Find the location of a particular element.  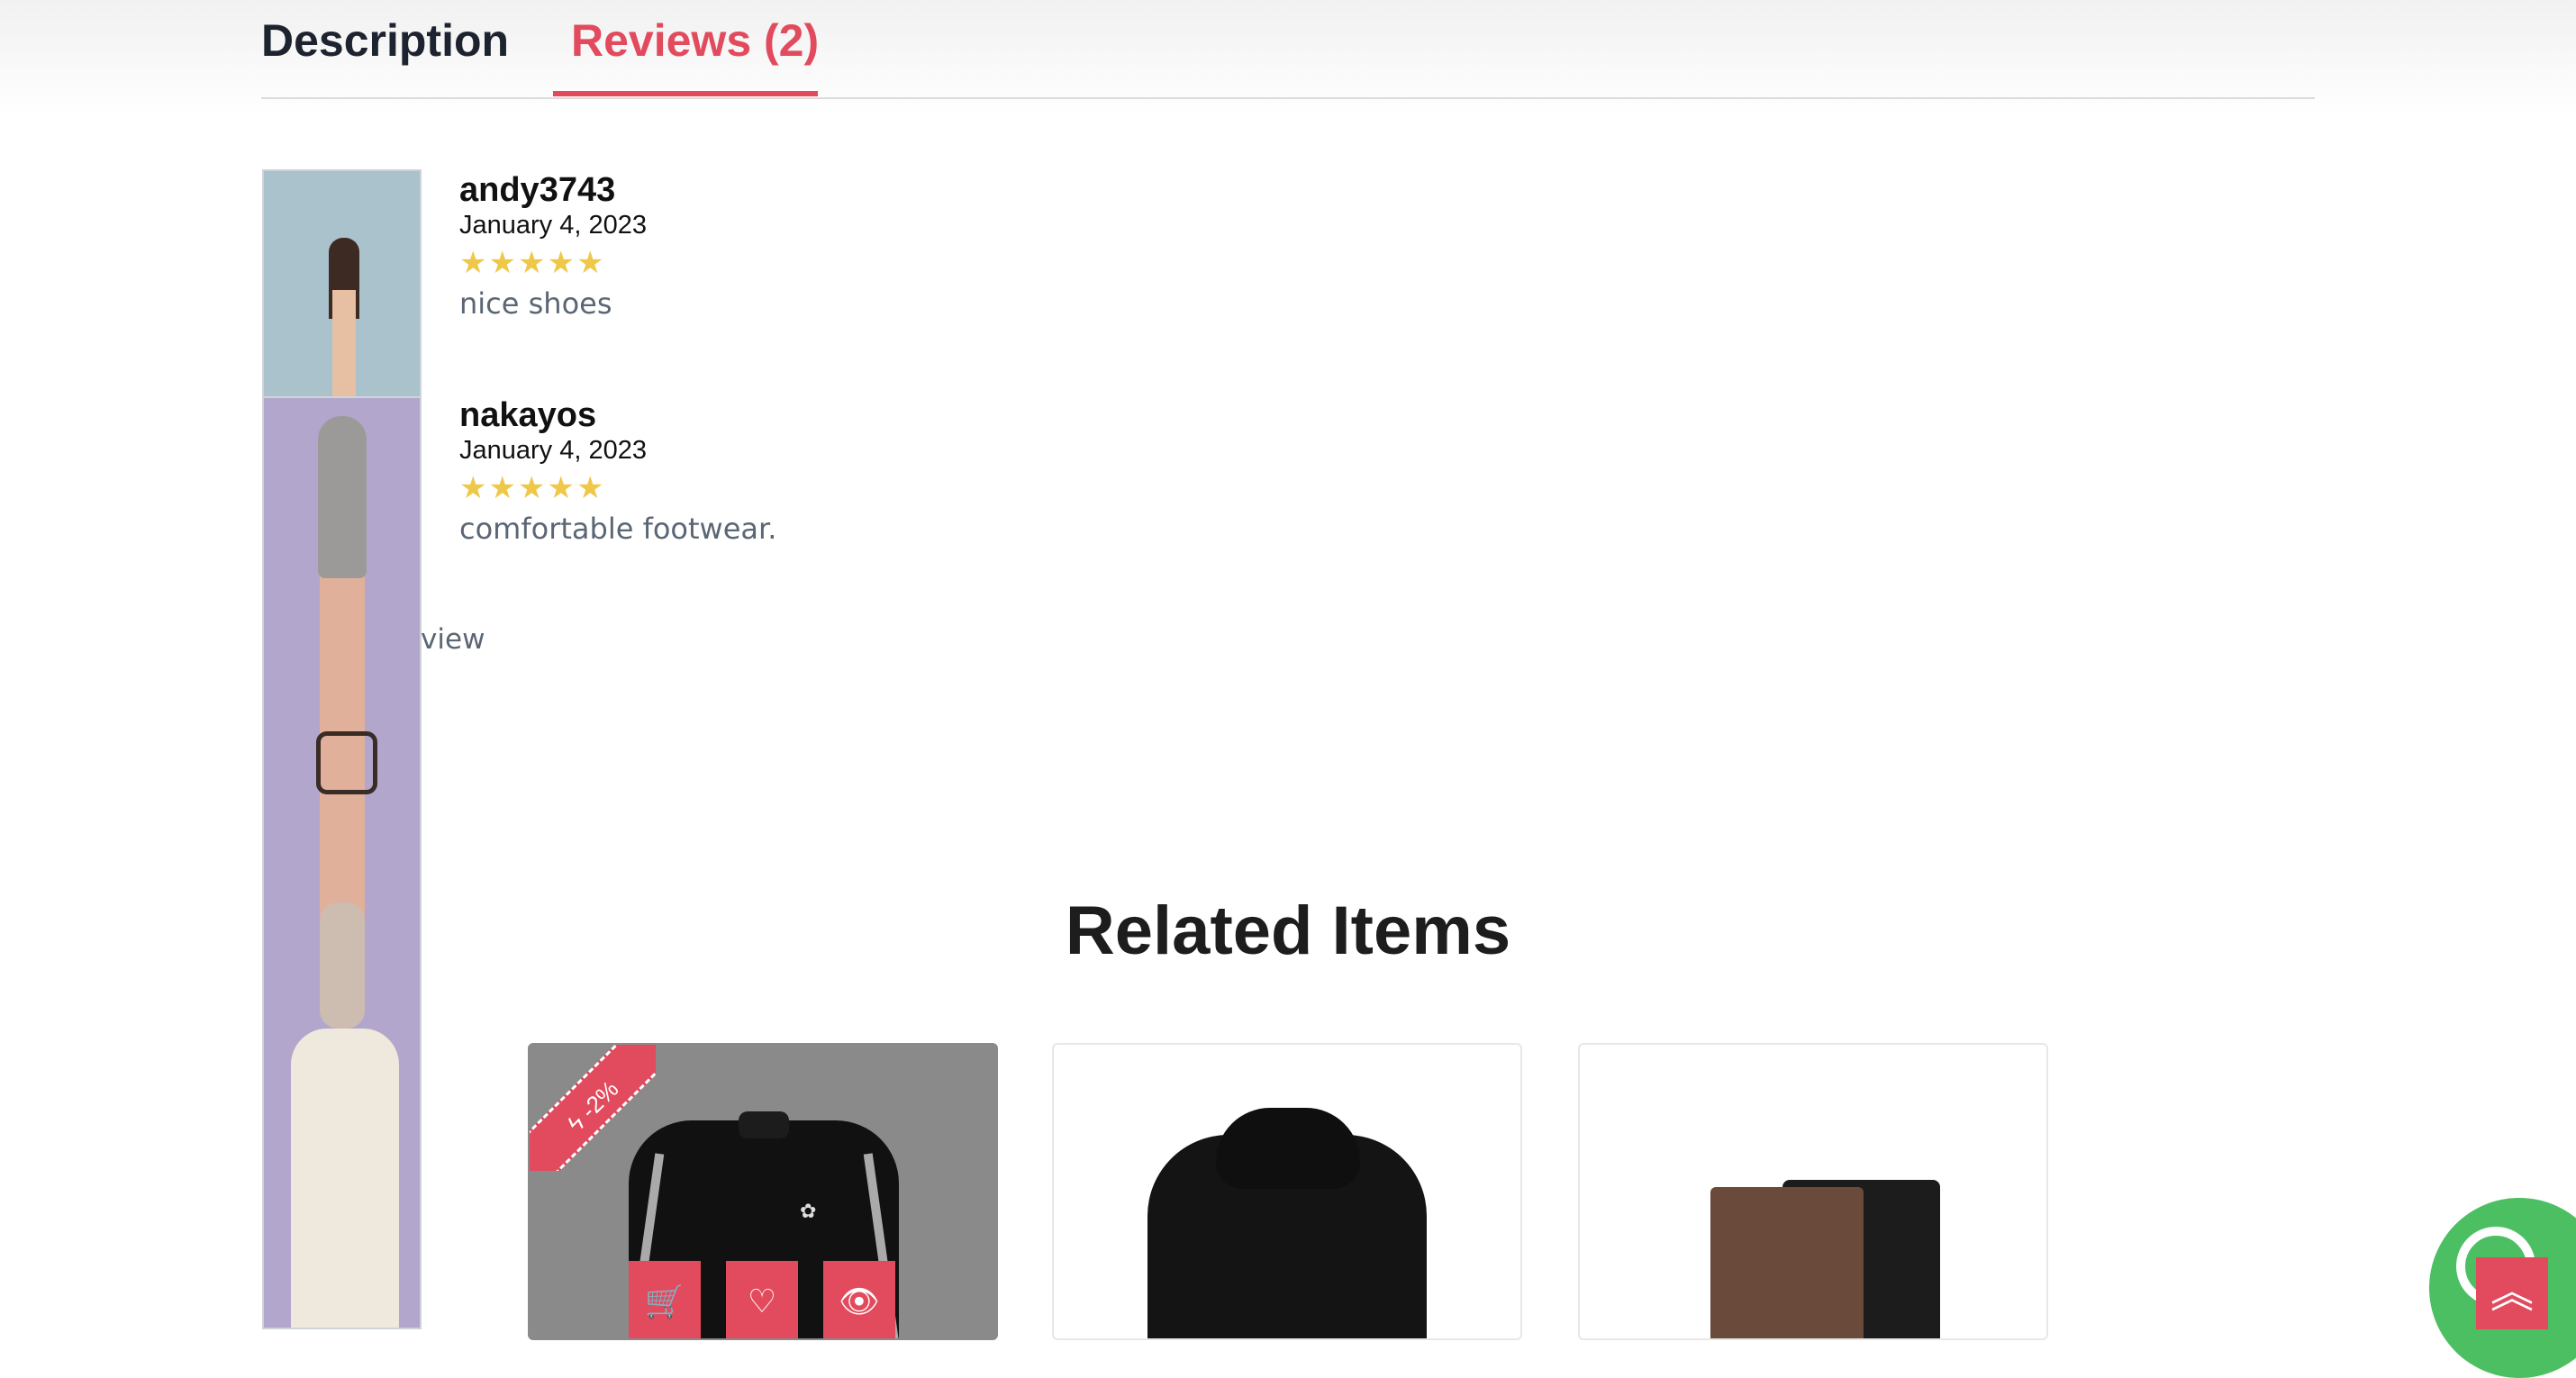

review-text: nice shoes is located at coordinates (535, 303).